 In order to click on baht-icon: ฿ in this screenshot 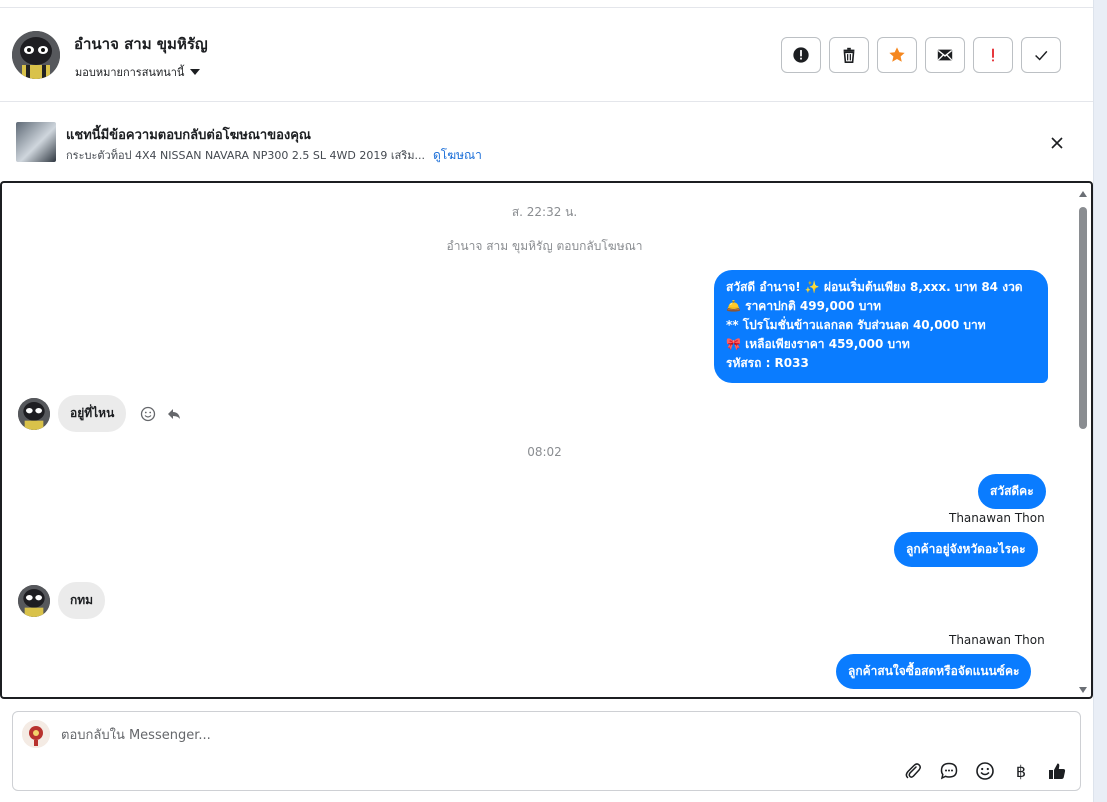, I will do `click(1021, 771)`.